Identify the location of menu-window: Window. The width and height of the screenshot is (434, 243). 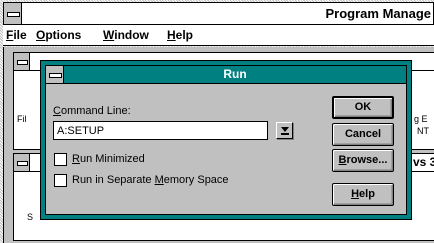
(126, 35).